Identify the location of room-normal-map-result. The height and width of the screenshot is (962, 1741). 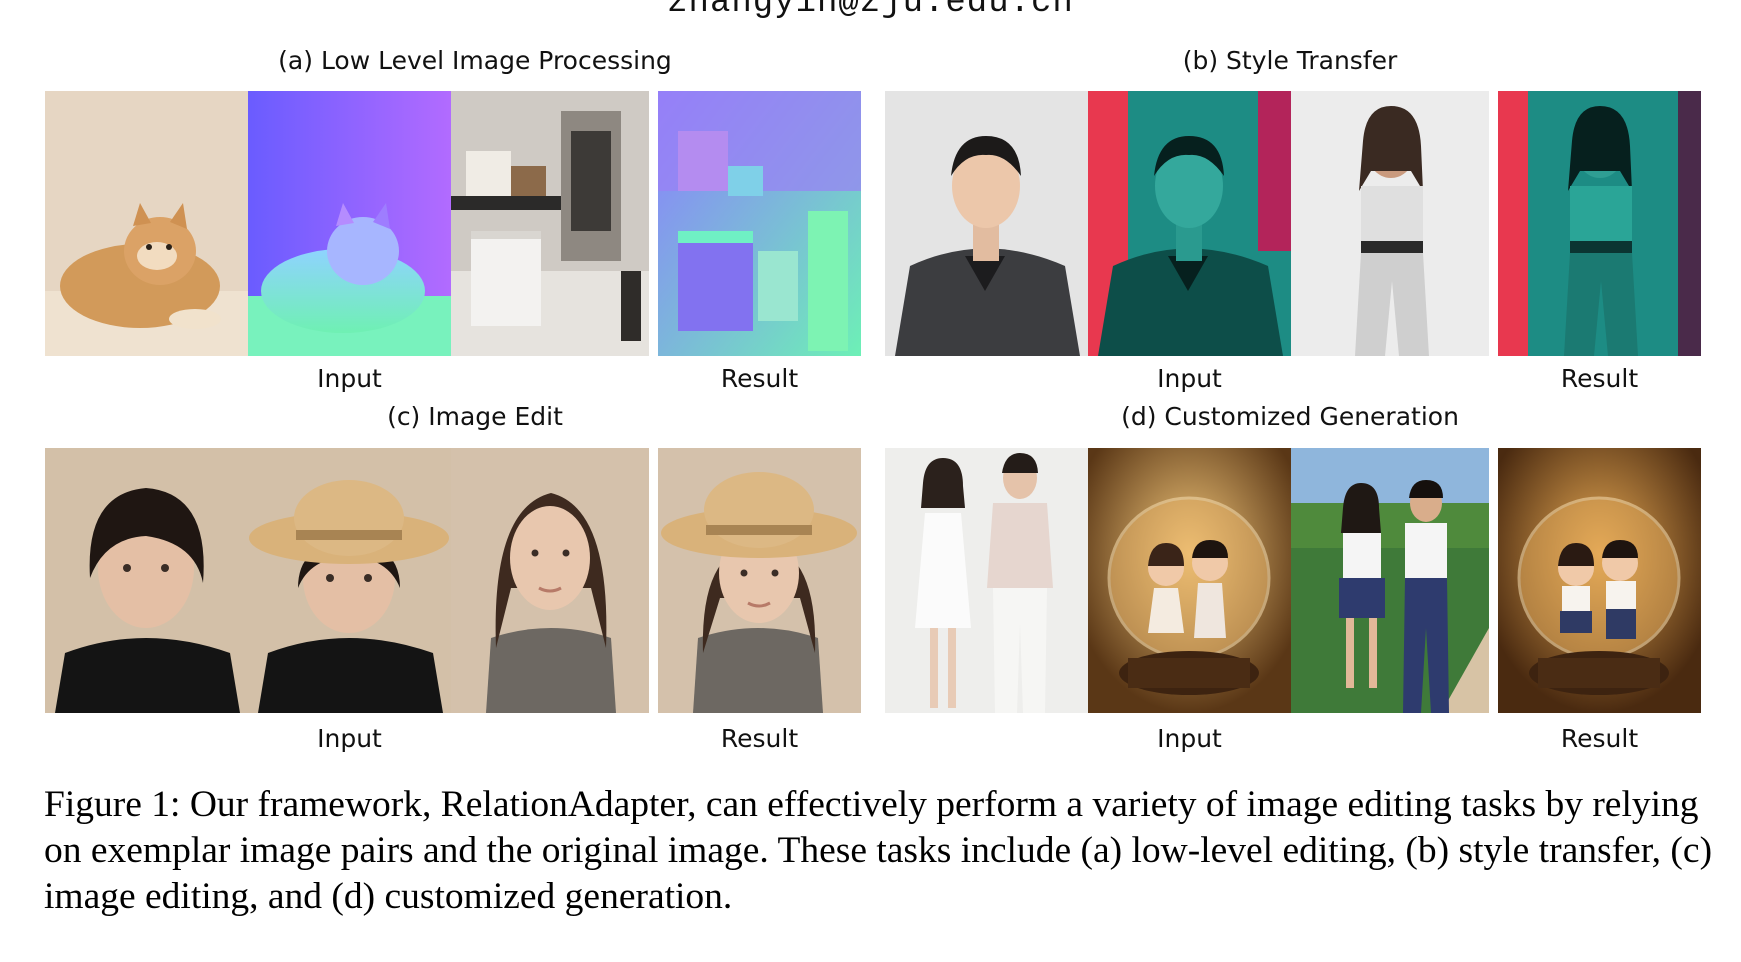
(759, 223).